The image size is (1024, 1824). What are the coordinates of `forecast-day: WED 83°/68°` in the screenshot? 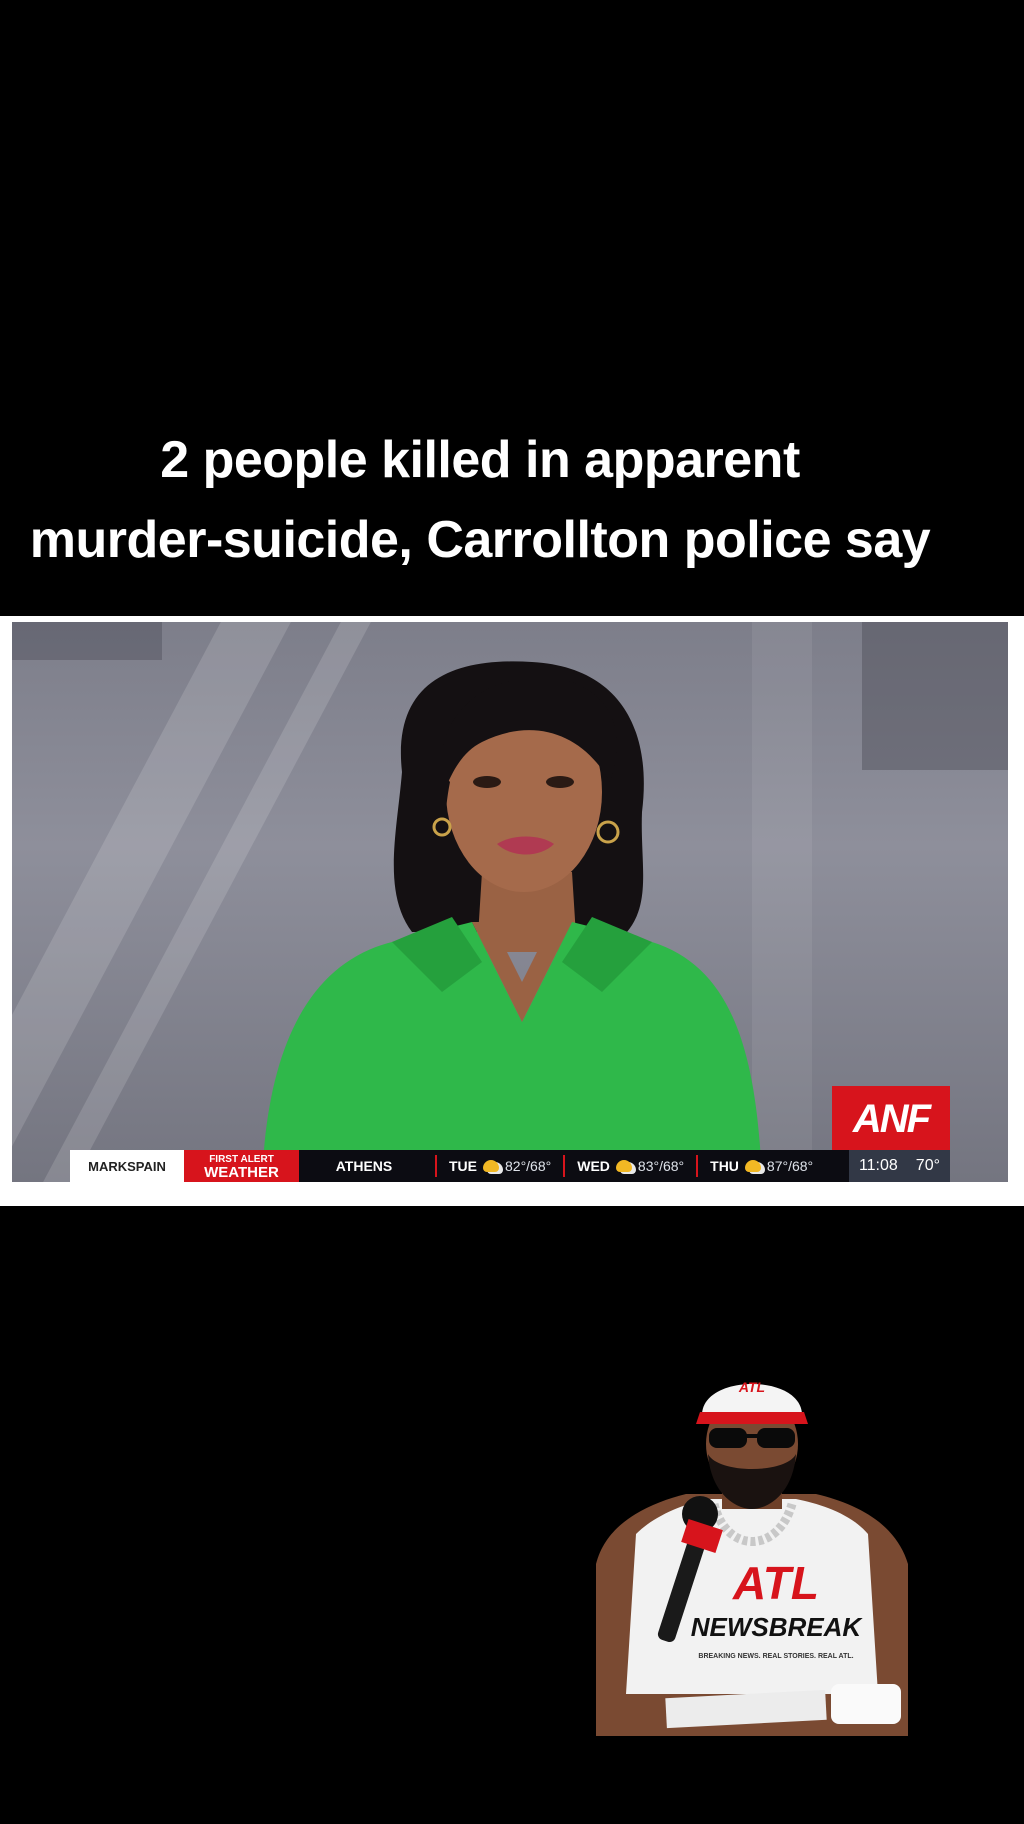 It's located at (630, 1166).